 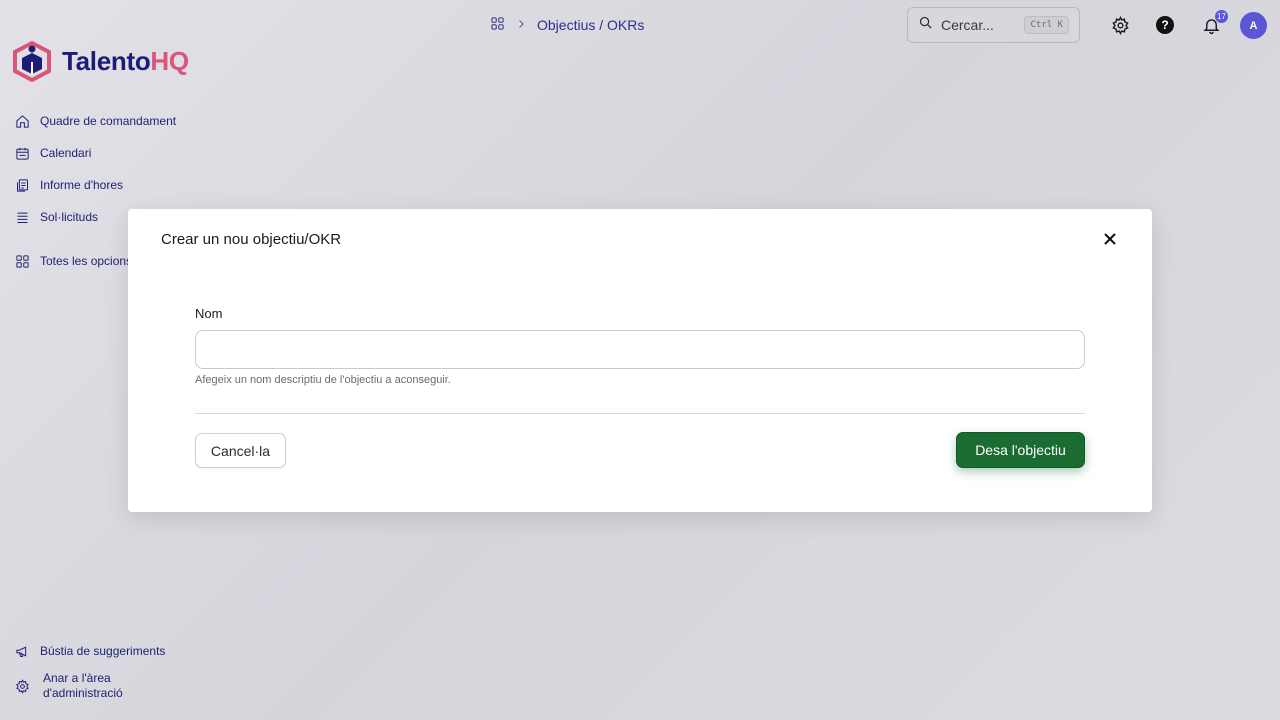 I want to click on sidebar-item-label: Totes les opcions, so click(x=86, y=261).